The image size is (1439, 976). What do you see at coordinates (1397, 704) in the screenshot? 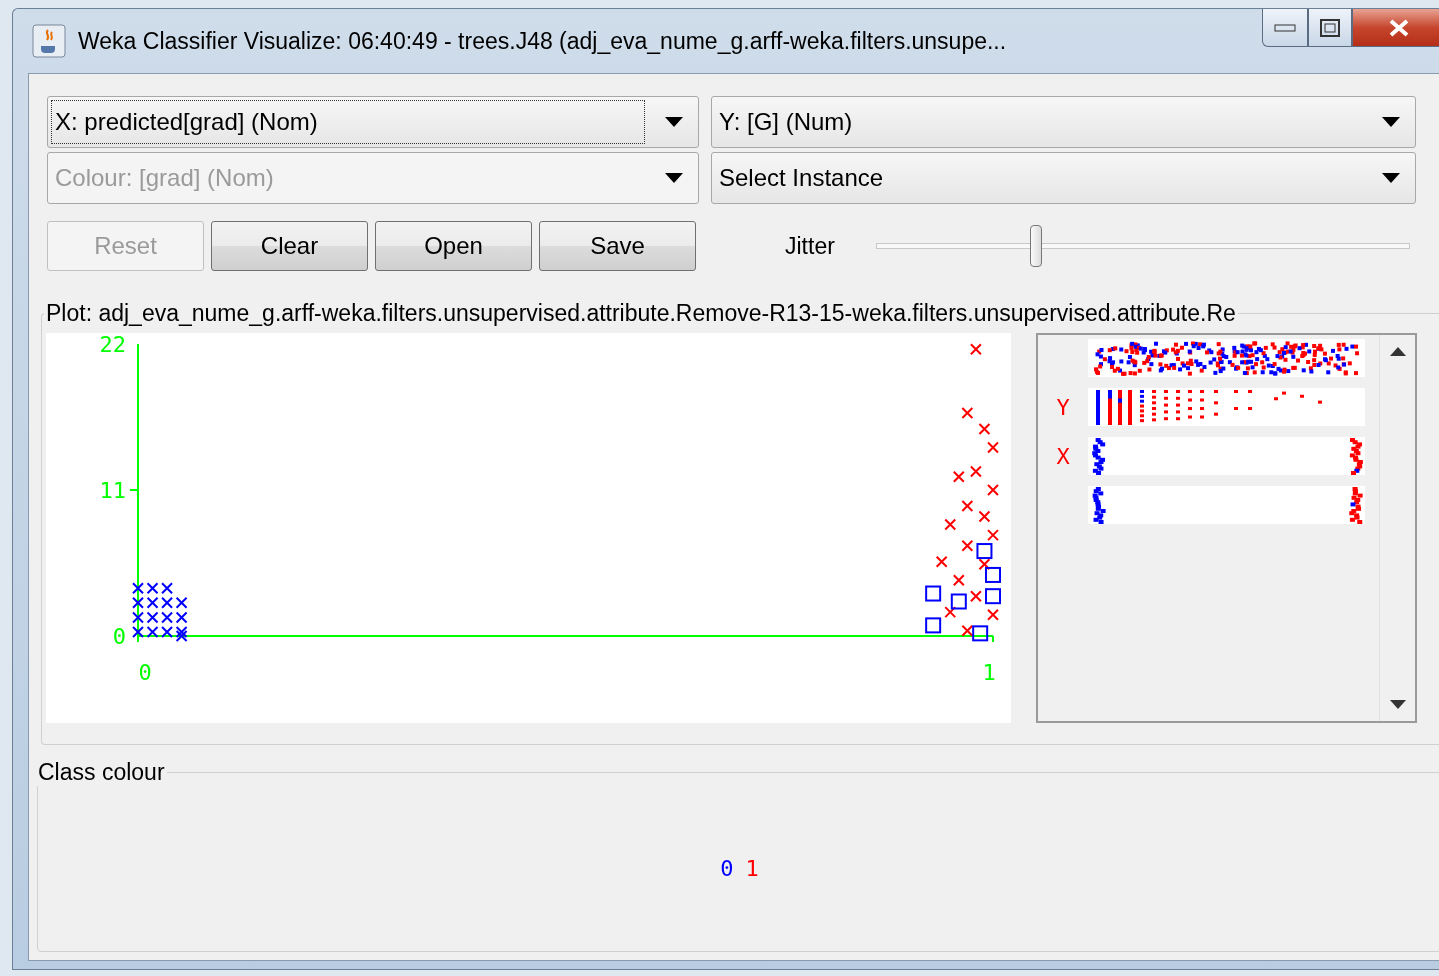
I see `scroll-down-icon` at bounding box center [1397, 704].